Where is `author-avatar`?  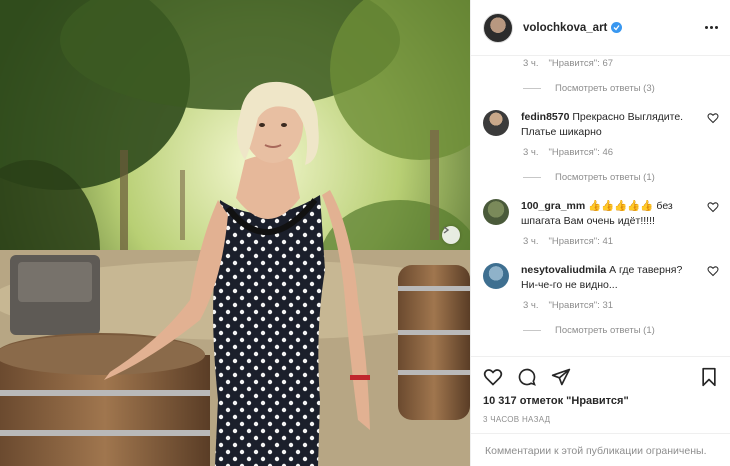 author-avatar is located at coordinates (498, 27).